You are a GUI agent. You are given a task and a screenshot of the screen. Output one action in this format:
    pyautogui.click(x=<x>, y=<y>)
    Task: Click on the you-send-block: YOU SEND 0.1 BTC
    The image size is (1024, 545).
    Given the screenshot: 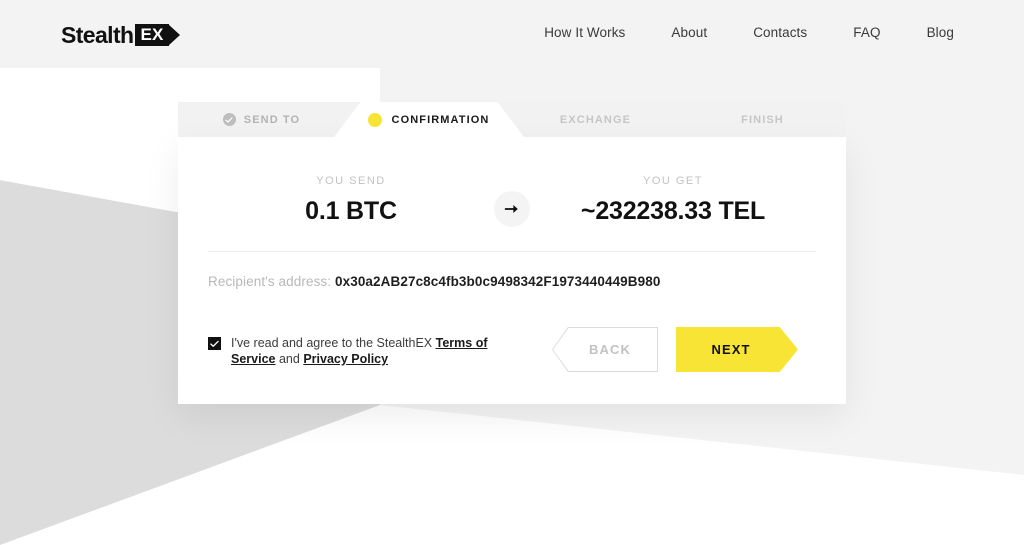 What is the action you would take?
    pyautogui.click(x=351, y=200)
    